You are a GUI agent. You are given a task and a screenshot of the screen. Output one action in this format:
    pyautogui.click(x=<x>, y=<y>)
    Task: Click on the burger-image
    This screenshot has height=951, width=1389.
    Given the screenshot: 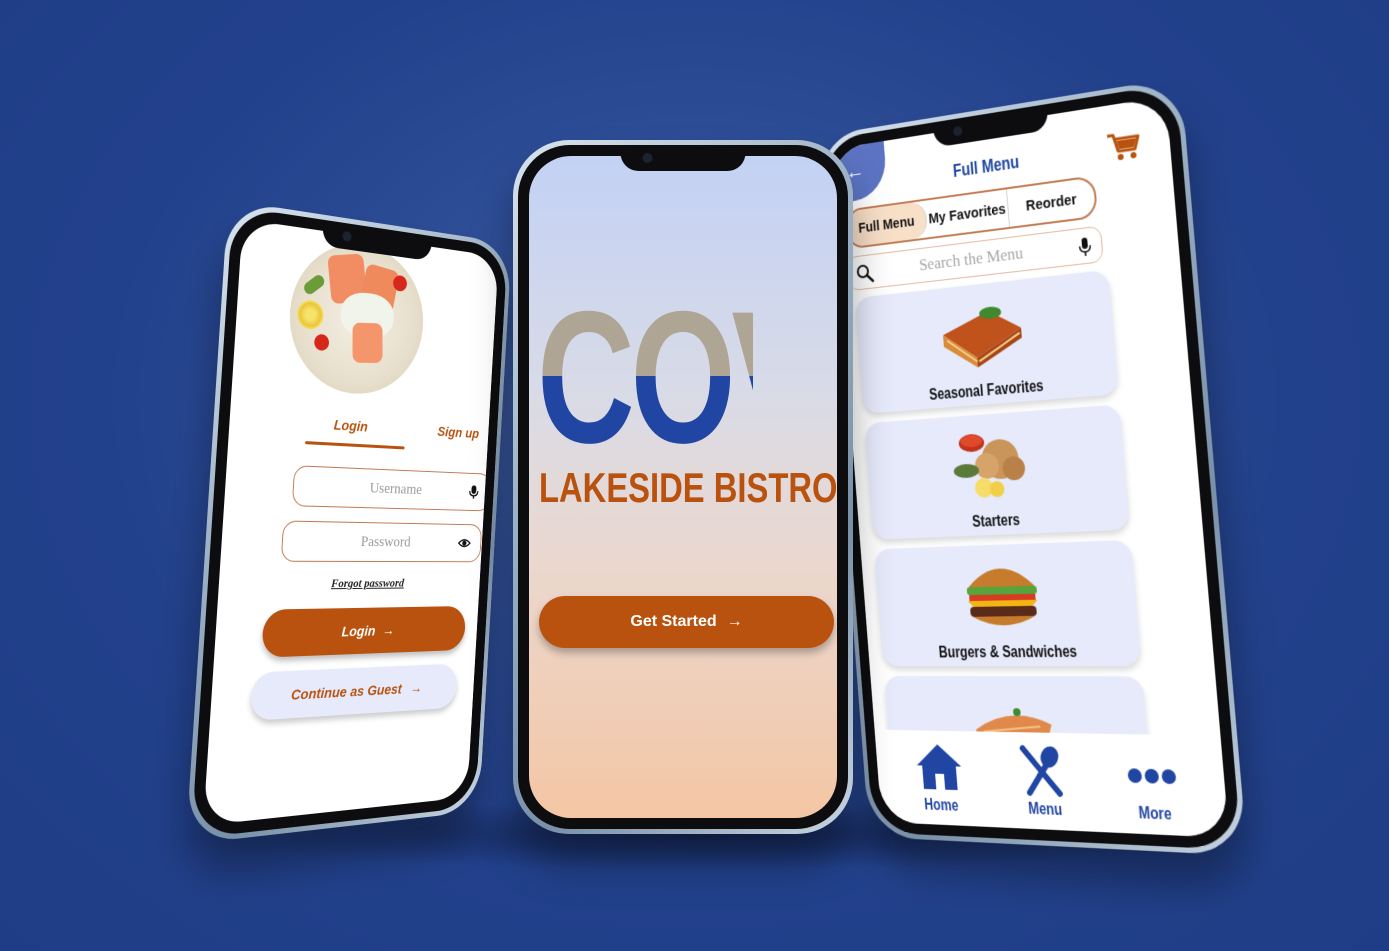 What is the action you would take?
    pyautogui.click(x=1002, y=596)
    